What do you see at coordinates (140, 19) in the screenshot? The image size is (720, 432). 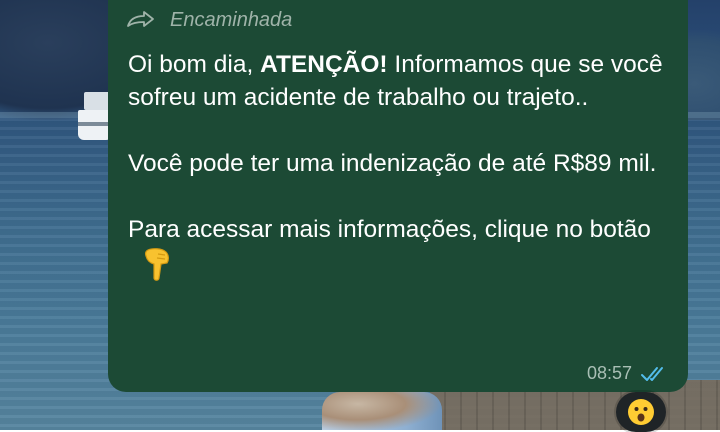 I see `forward-arrow-icon` at bounding box center [140, 19].